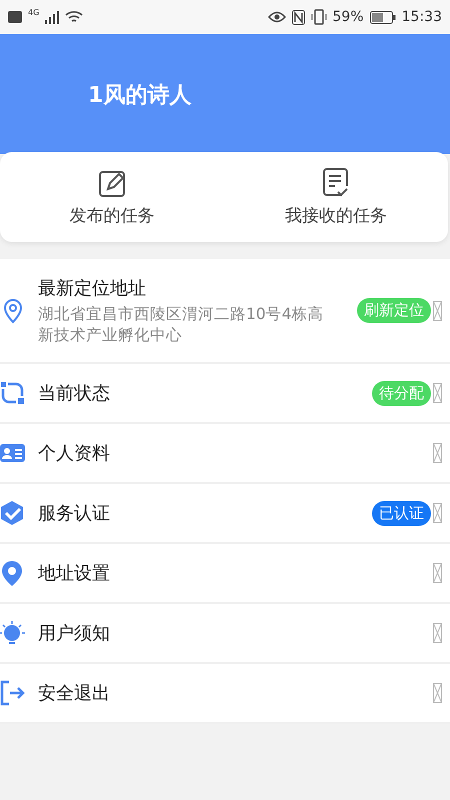 This screenshot has height=800, width=450. What do you see at coordinates (74, 693) in the screenshot?
I see `menu-title: 安全退出` at bounding box center [74, 693].